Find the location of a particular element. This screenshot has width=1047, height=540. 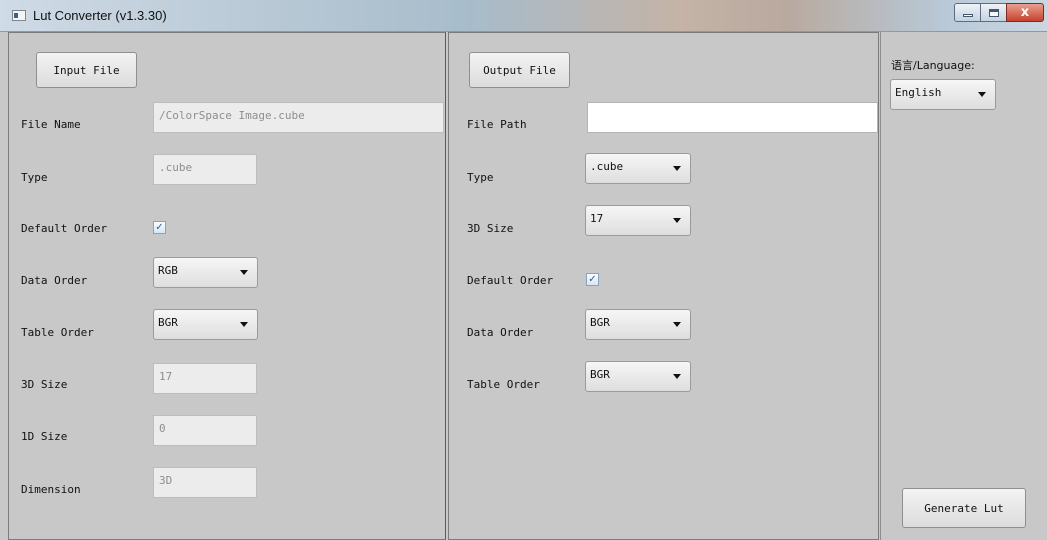

output-data-order-value: BGR is located at coordinates (600, 322).